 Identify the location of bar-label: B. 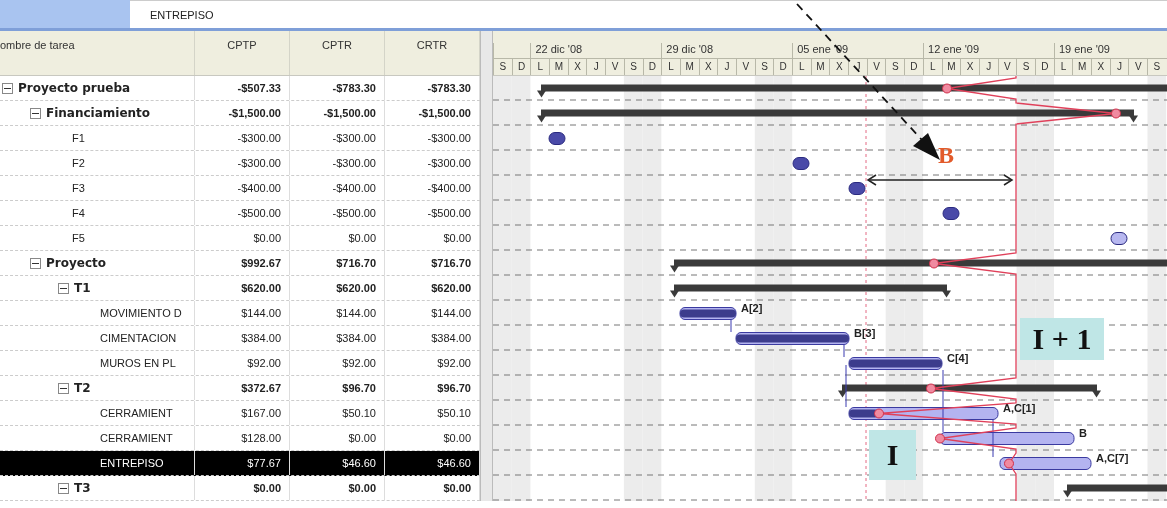
(1083, 432).